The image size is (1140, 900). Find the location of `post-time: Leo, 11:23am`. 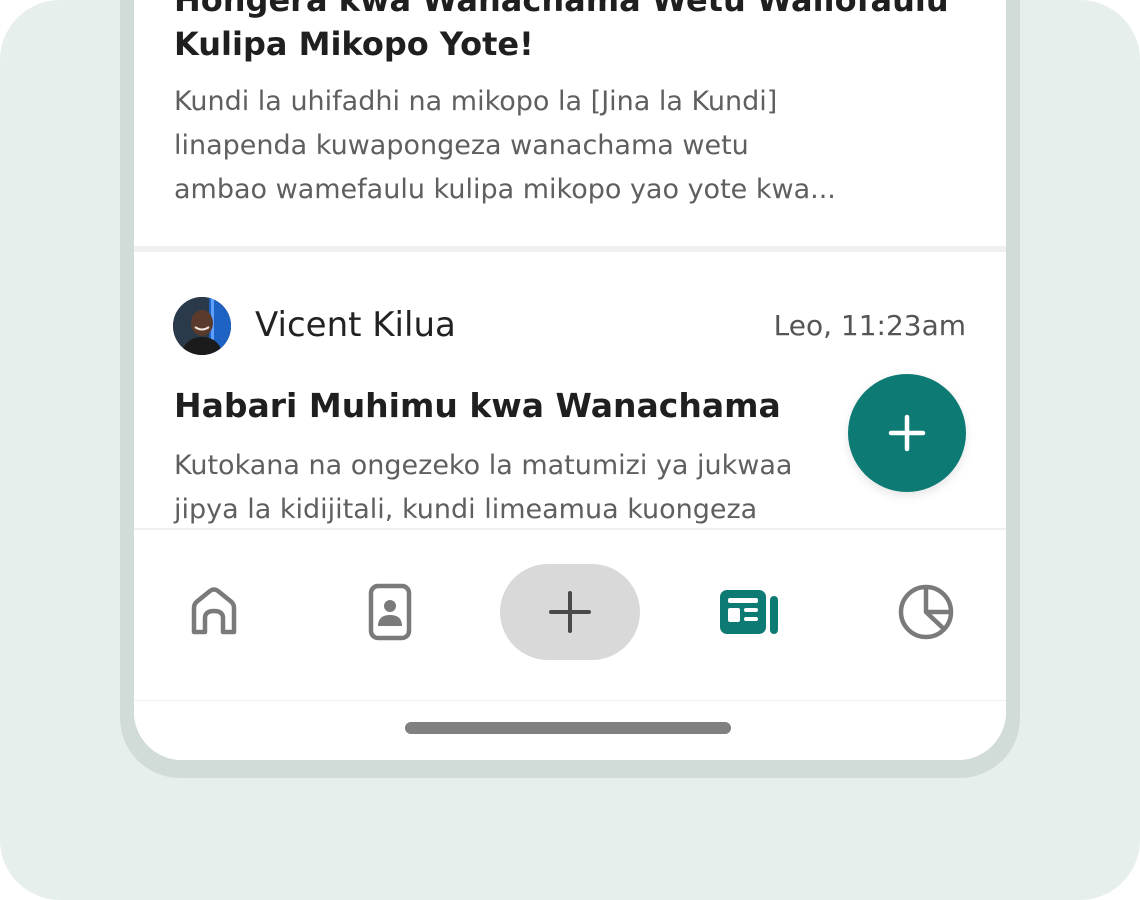

post-time: Leo, 11:23am is located at coordinates (869, 325).